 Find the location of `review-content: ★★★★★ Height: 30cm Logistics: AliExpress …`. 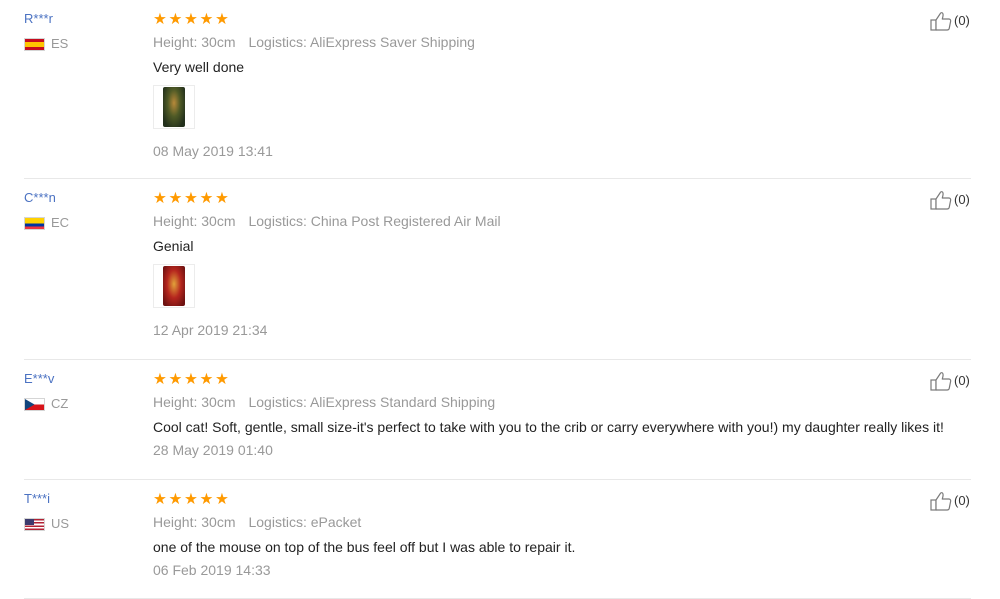

review-content: ★★★★★ Height: 30cm Logistics: AliExpress … is located at coordinates (548, 414).